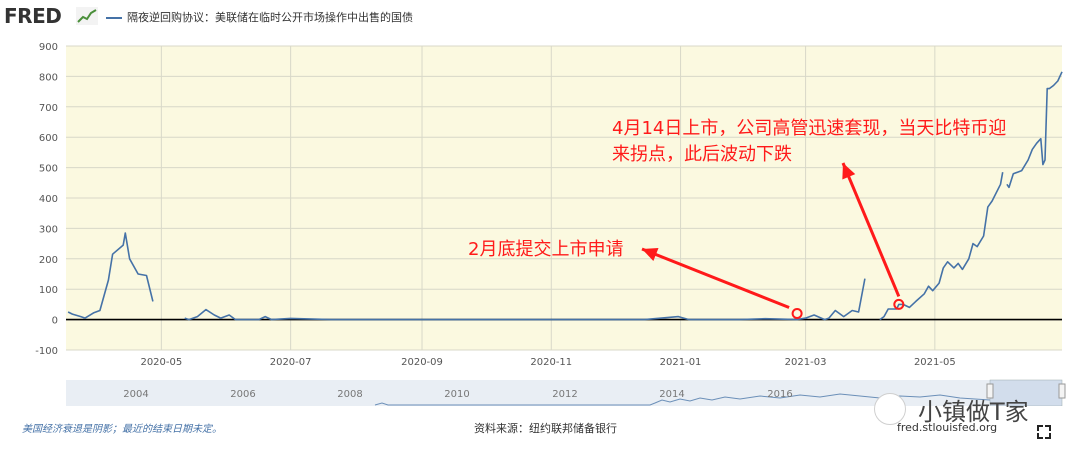 The width and height of the screenshot is (1080, 453). I want to click on series-title: 隔夜逆回购协议：美联储在临时公开市场操作中出售的国债, so click(270, 17).